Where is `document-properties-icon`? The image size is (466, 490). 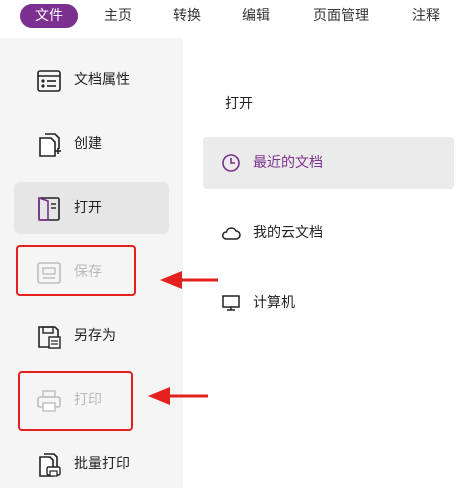
document-properties-icon is located at coordinates (49, 81).